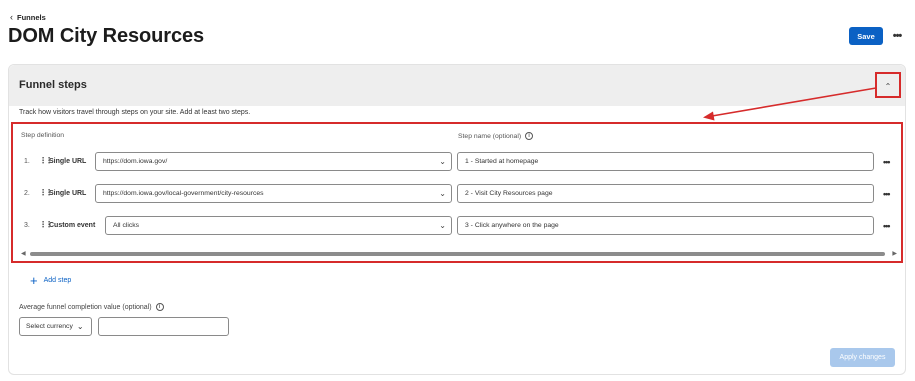 Image resolution: width=915 pixels, height=381 pixels. I want to click on step-definition-column-label: Step definition, so click(43, 135).